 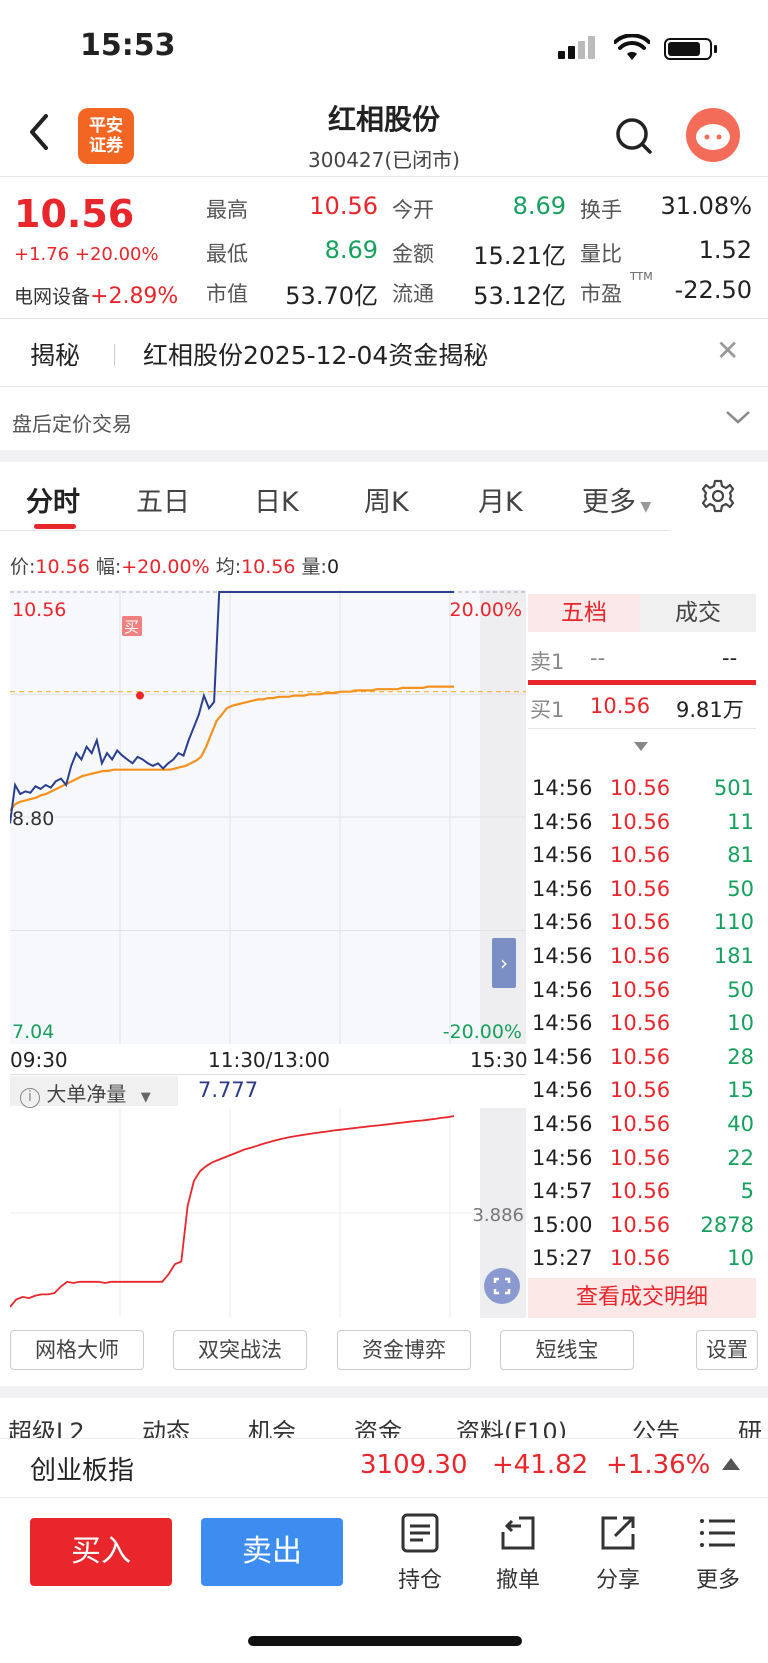 I want to click on subtab-funds: 资金, so click(x=378, y=1425).